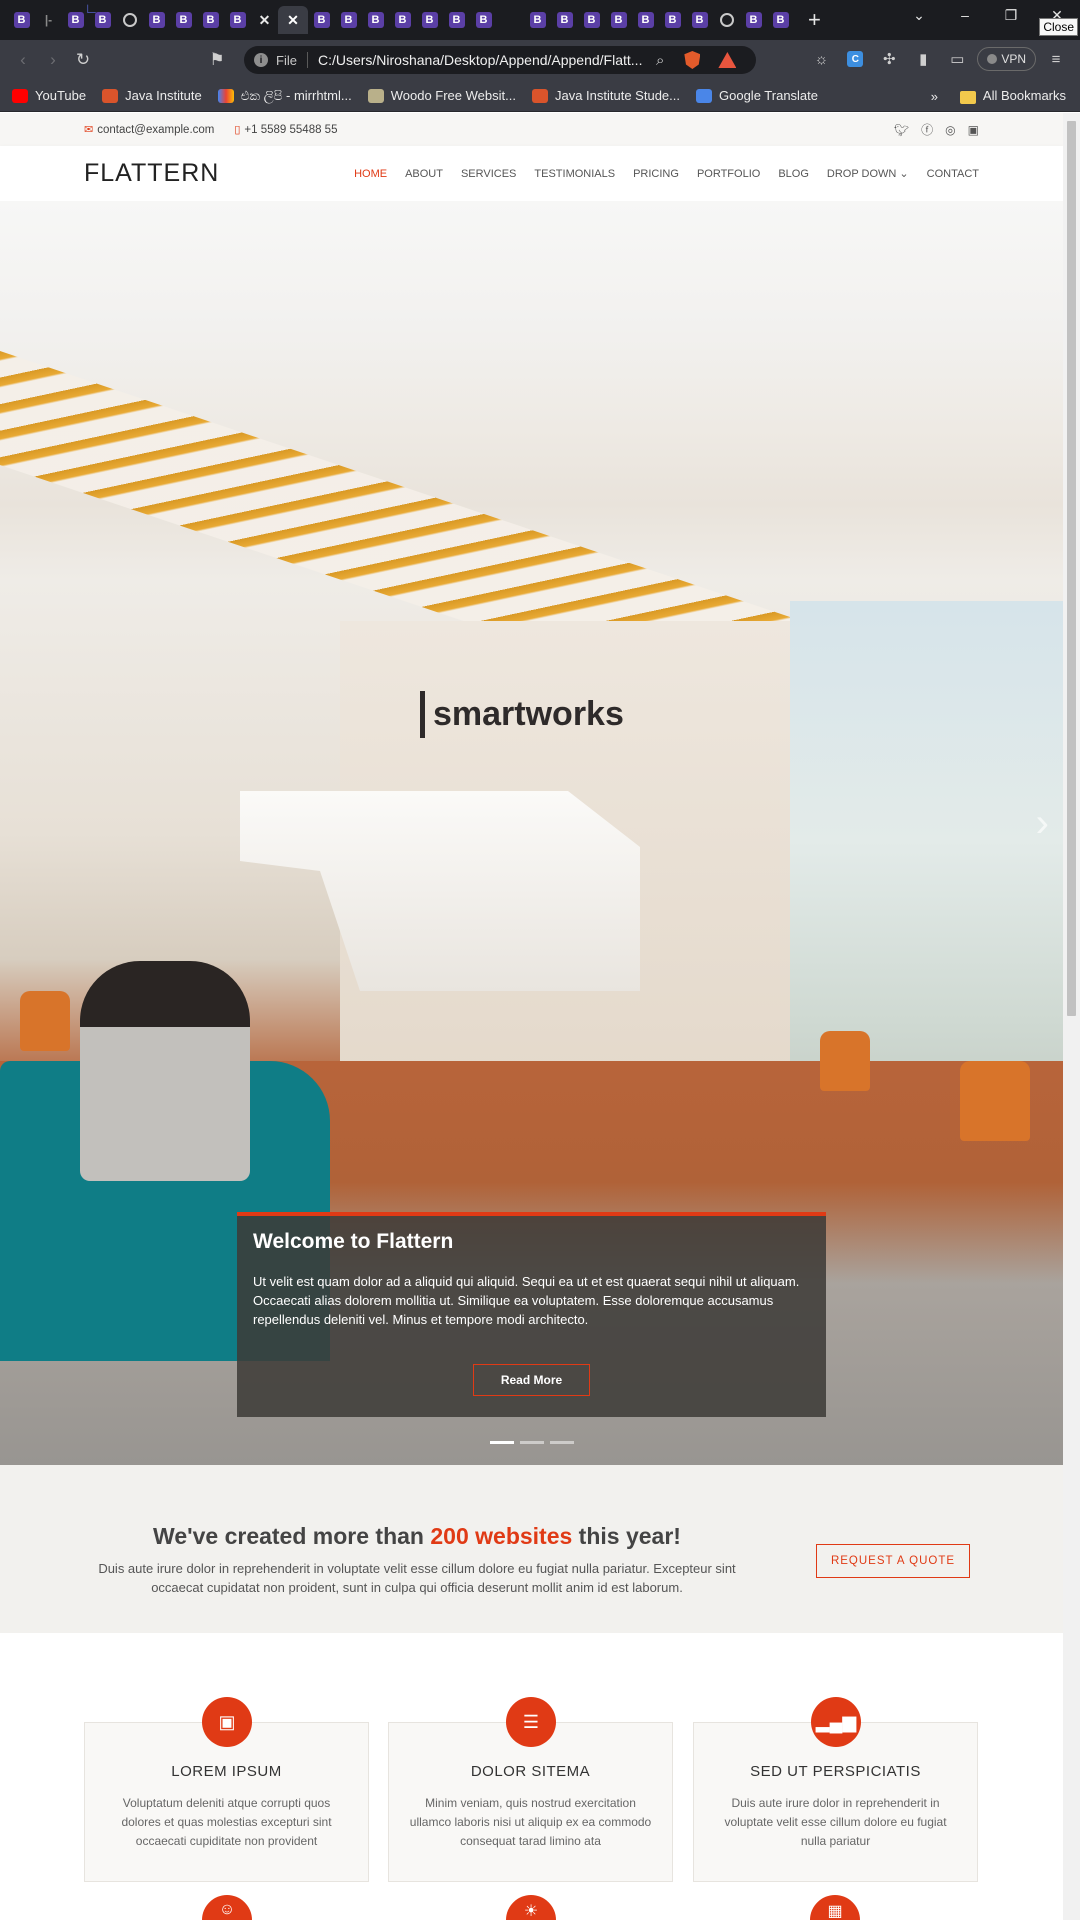 Image resolution: width=1080 pixels, height=1920 pixels. Describe the element at coordinates (855, 59) in the screenshot. I see `extension-c-icon: C` at that location.